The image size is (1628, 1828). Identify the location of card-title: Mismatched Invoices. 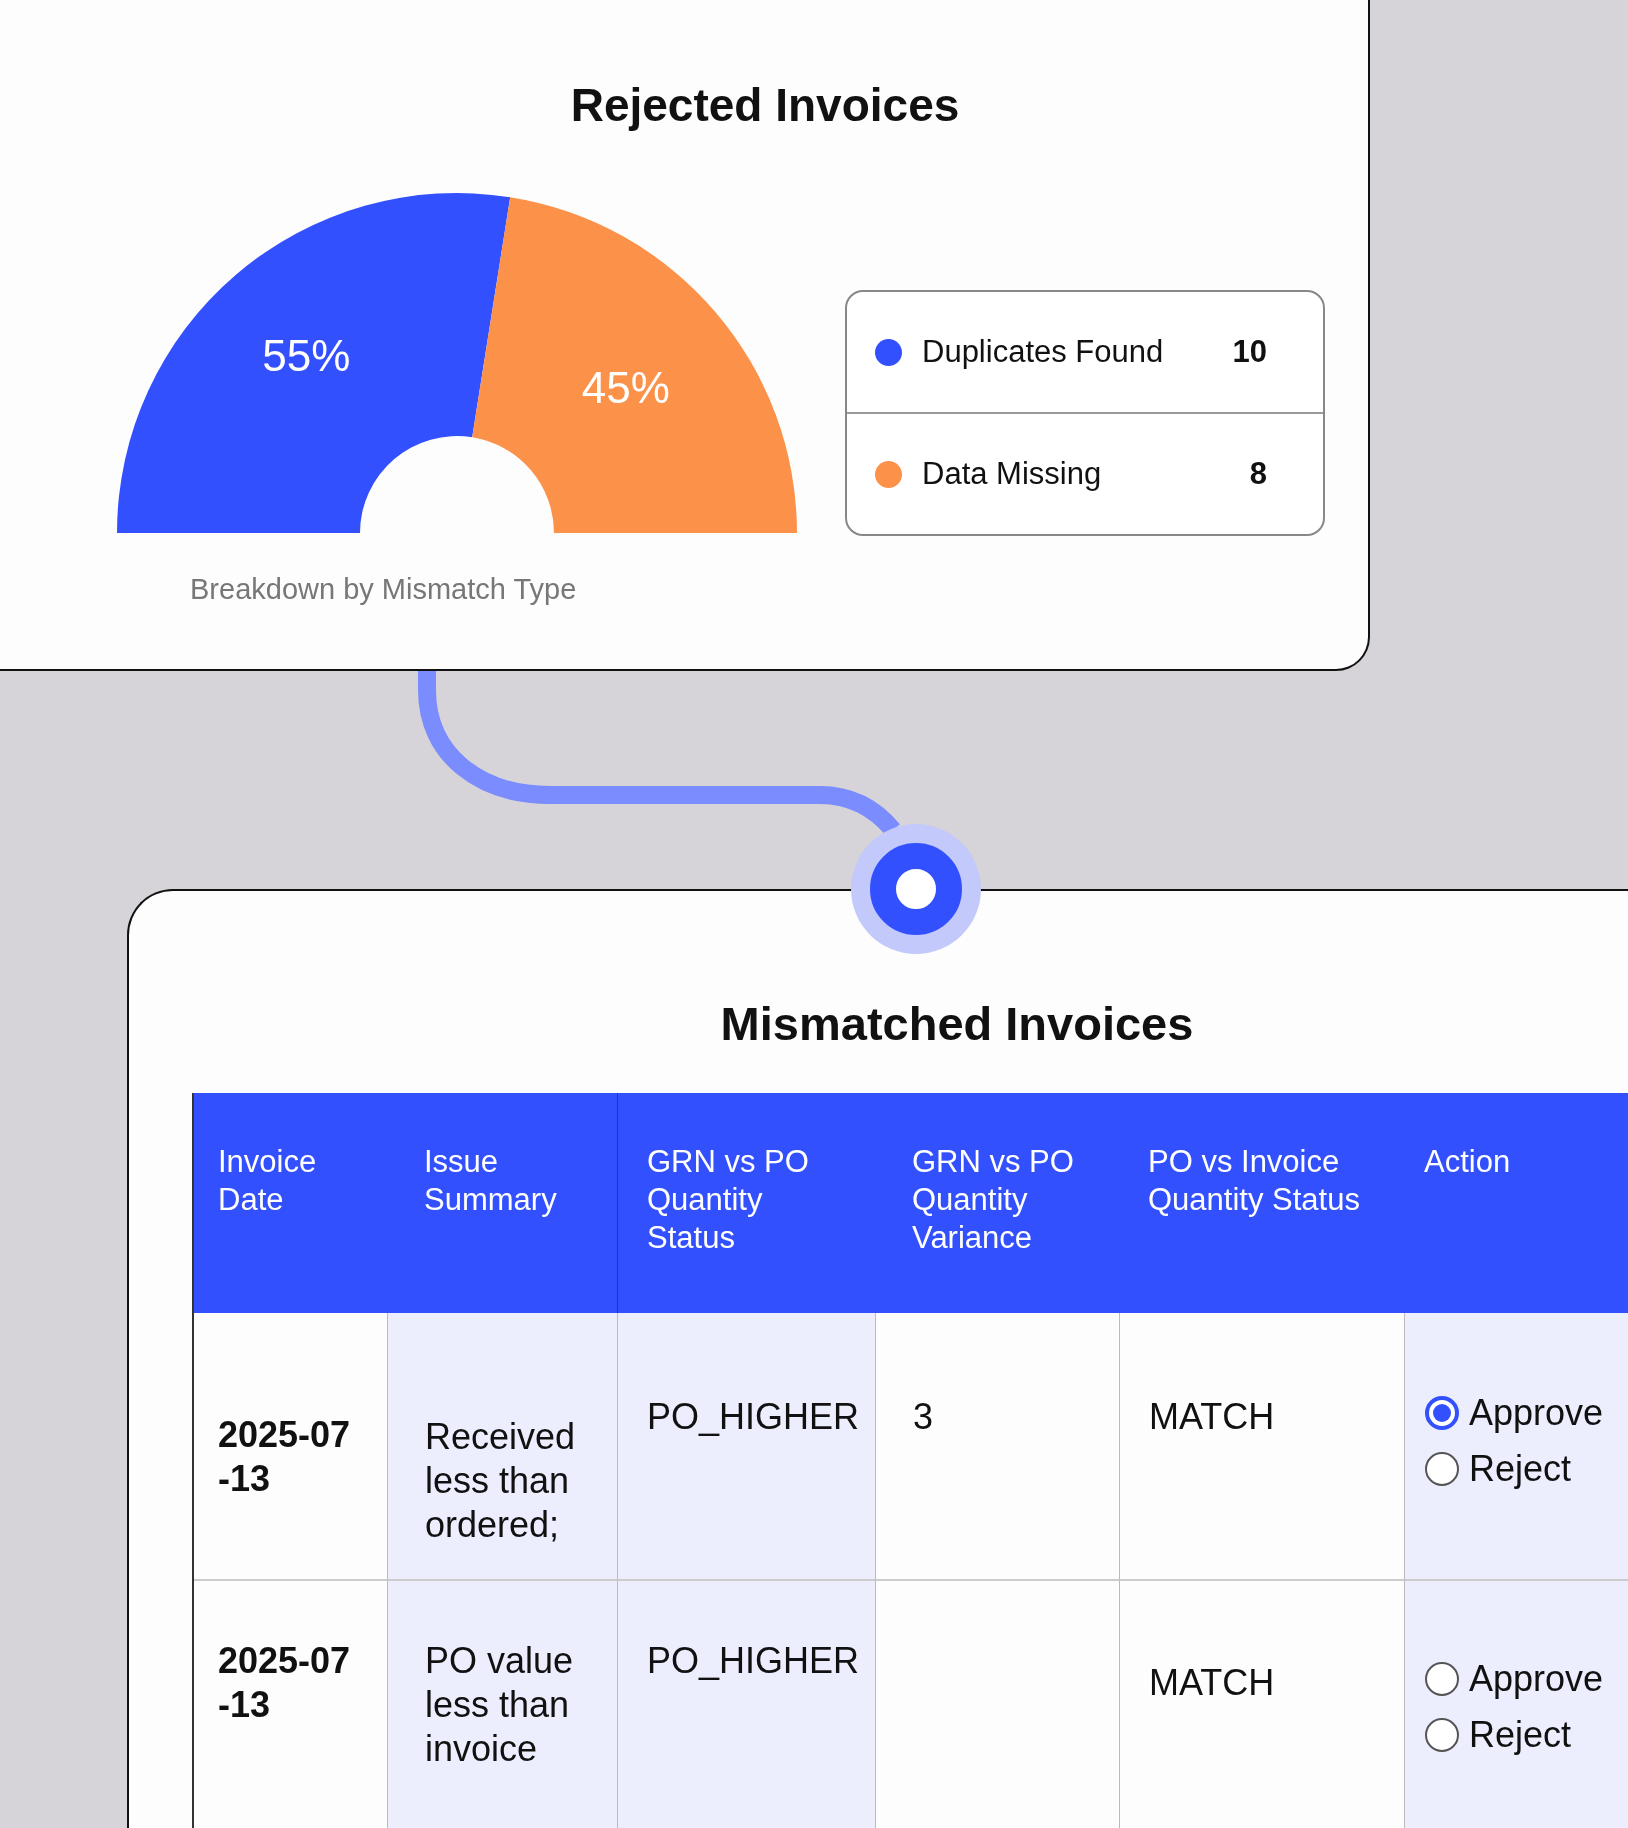
(957, 1023).